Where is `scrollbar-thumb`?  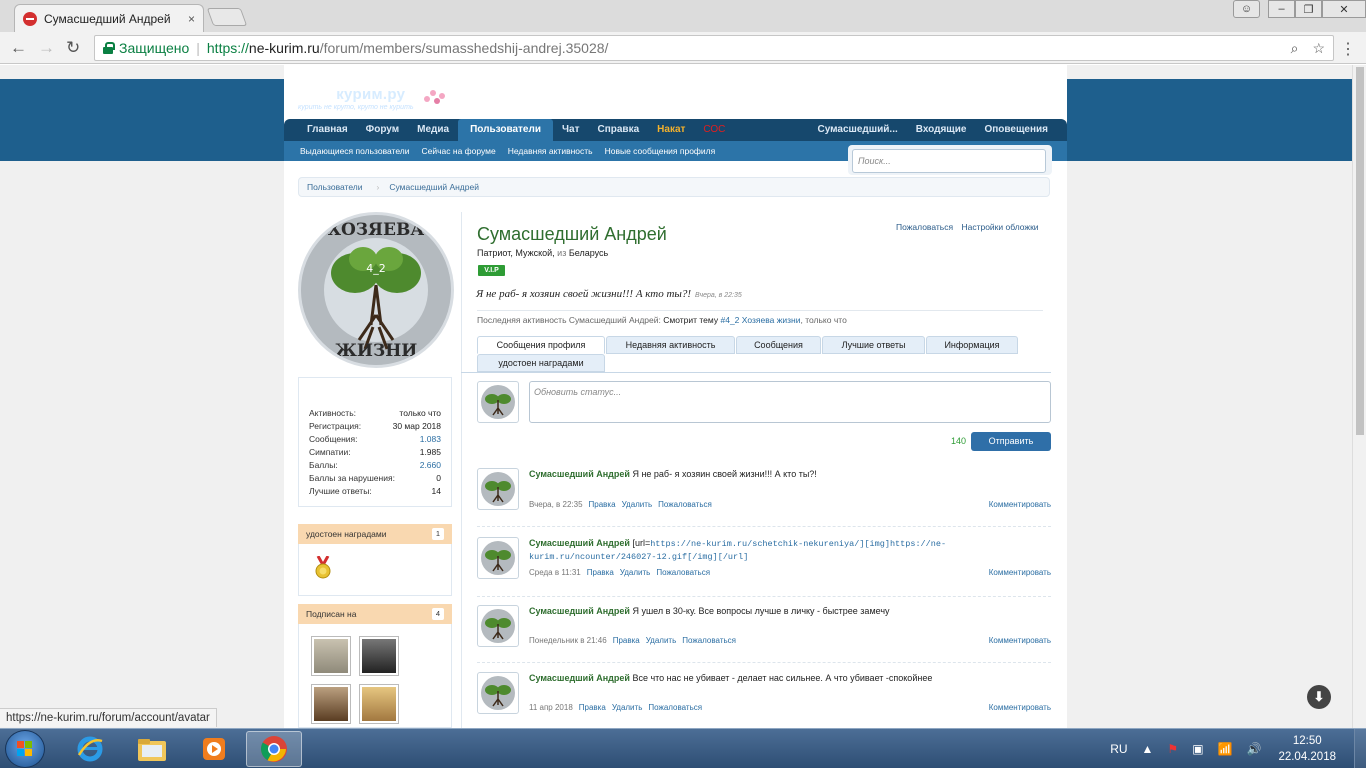 scrollbar-thumb is located at coordinates (1360, 251).